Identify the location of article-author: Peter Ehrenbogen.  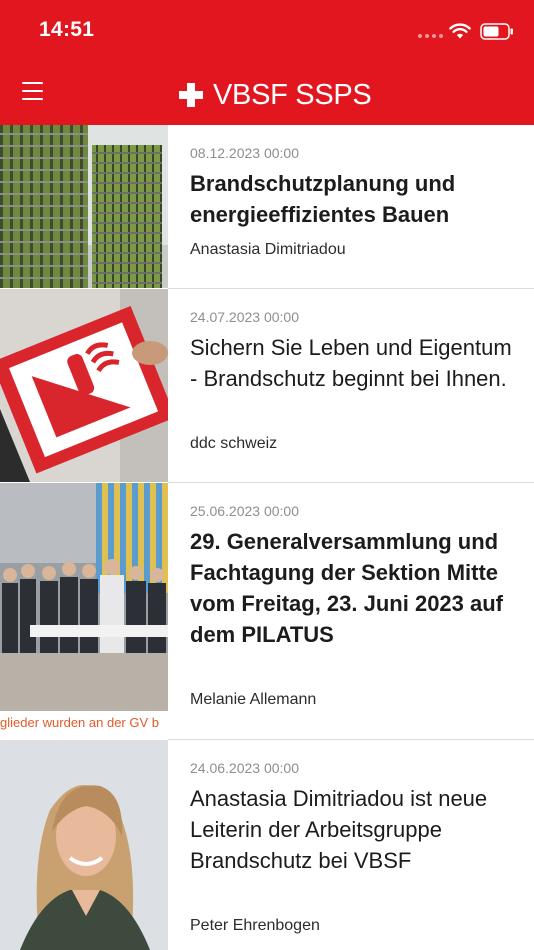
(255, 925).